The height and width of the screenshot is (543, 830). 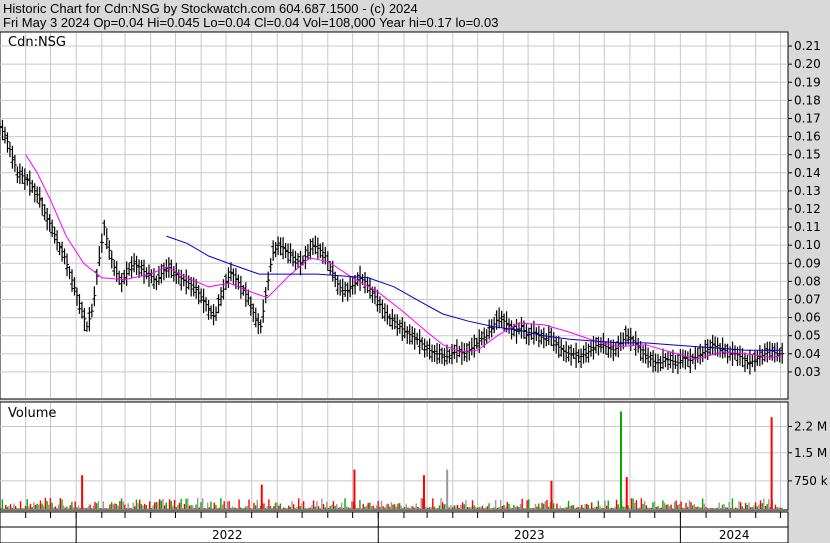 I want to click on price-tick-label: 0.13, so click(x=807, y=191).